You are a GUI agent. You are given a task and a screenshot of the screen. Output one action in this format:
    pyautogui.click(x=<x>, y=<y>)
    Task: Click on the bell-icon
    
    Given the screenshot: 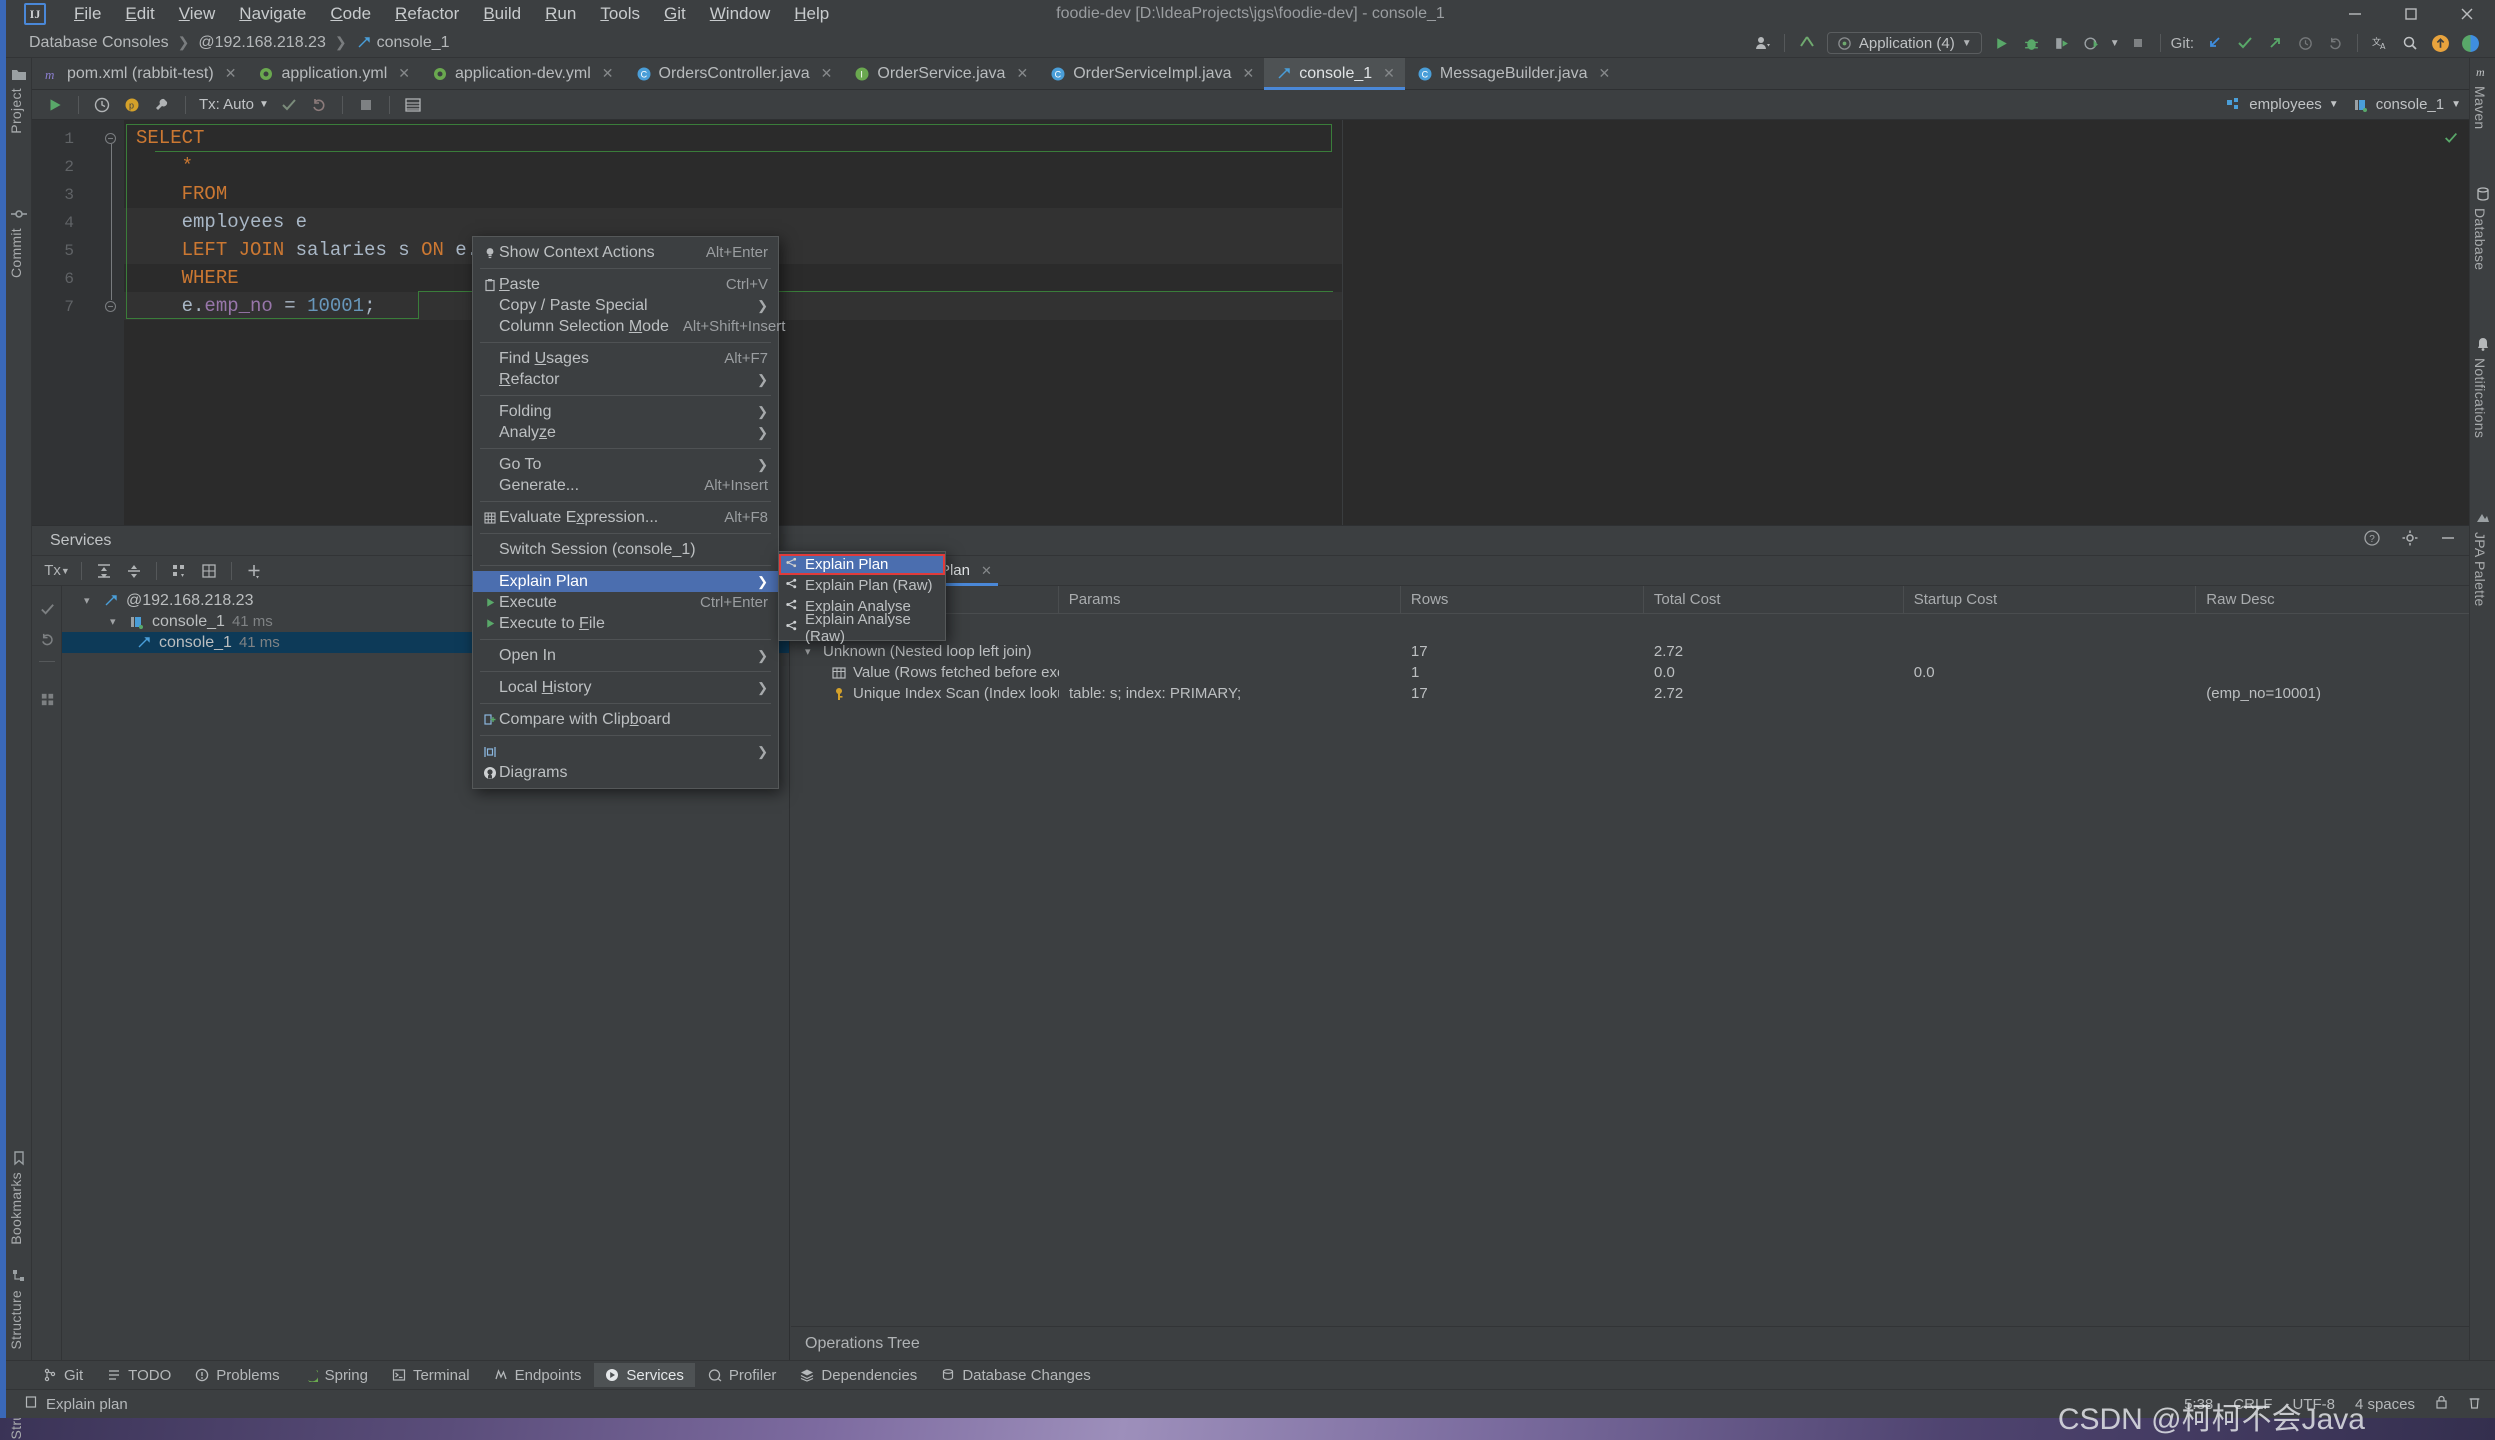 What is the action you would take?
    pyautogui.click(x=2483, y=344)
    